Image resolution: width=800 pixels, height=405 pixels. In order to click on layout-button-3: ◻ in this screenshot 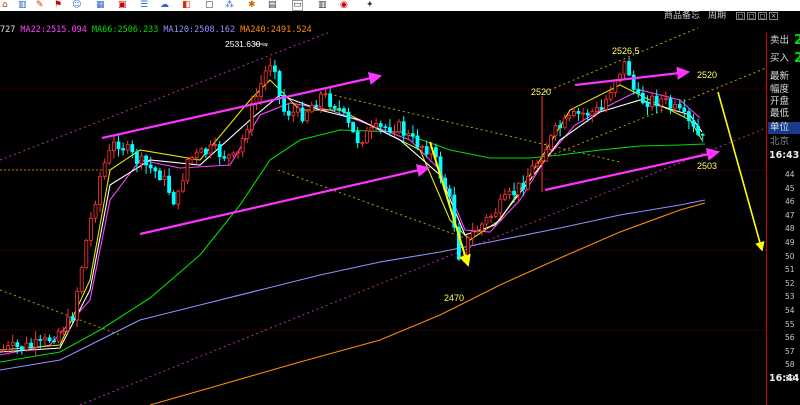, I will do `click(762, 16)`.